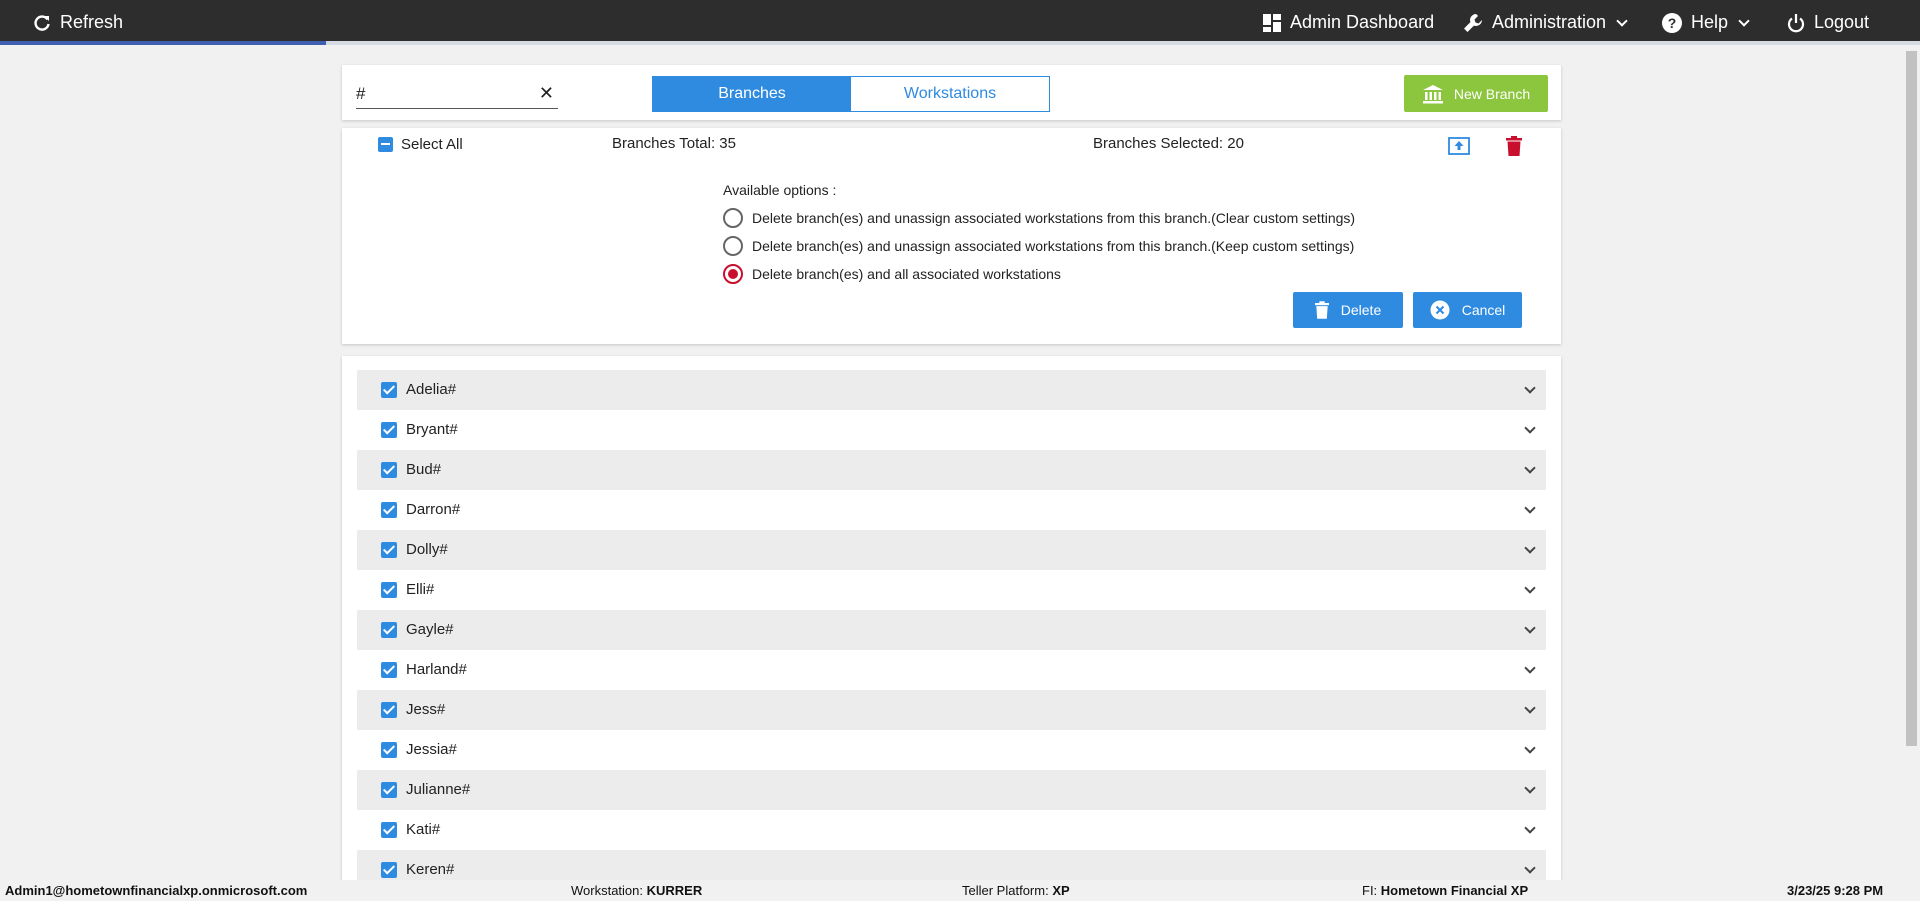  Describe the element at coordinates (433, 509) in the screenshot. I see `branch-name: Darron#` at that location.